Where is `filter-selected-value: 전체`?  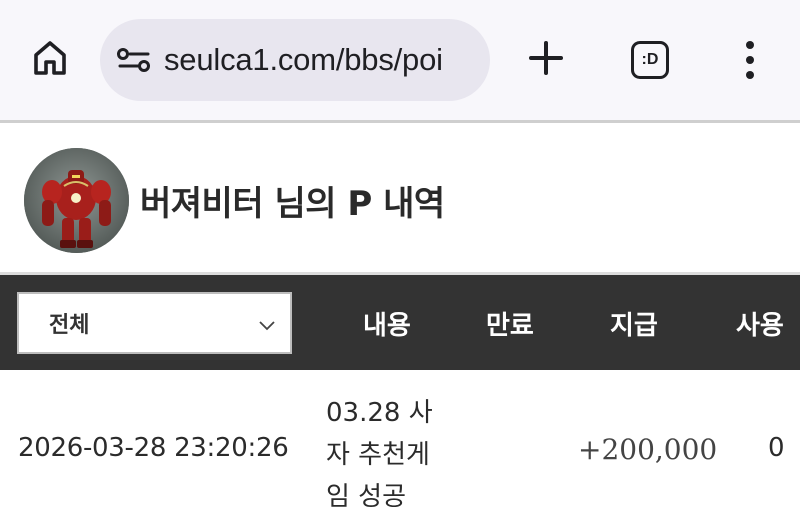 filter-selected-value: 전체 is located at coordinates (69, 325).